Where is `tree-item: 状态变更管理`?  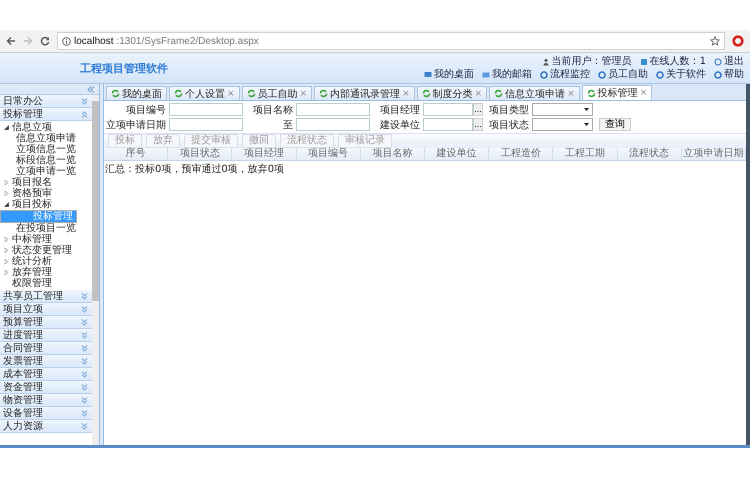 tree-item: 状态变更管理 is located at coordinates (46, 250).